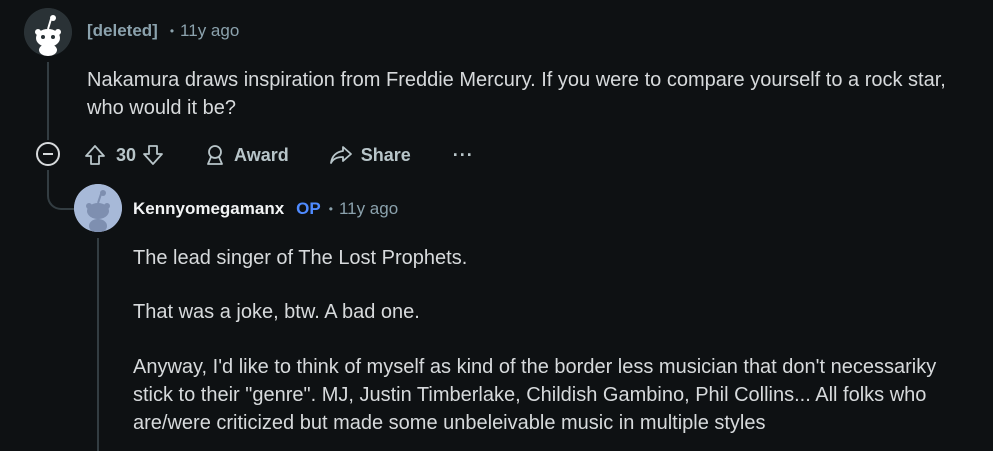 This screenshot has height=451, width=993. Describe the element at coordinates (463, 155) in the screenshot. I see `more-dots-icon: ···` at that location.